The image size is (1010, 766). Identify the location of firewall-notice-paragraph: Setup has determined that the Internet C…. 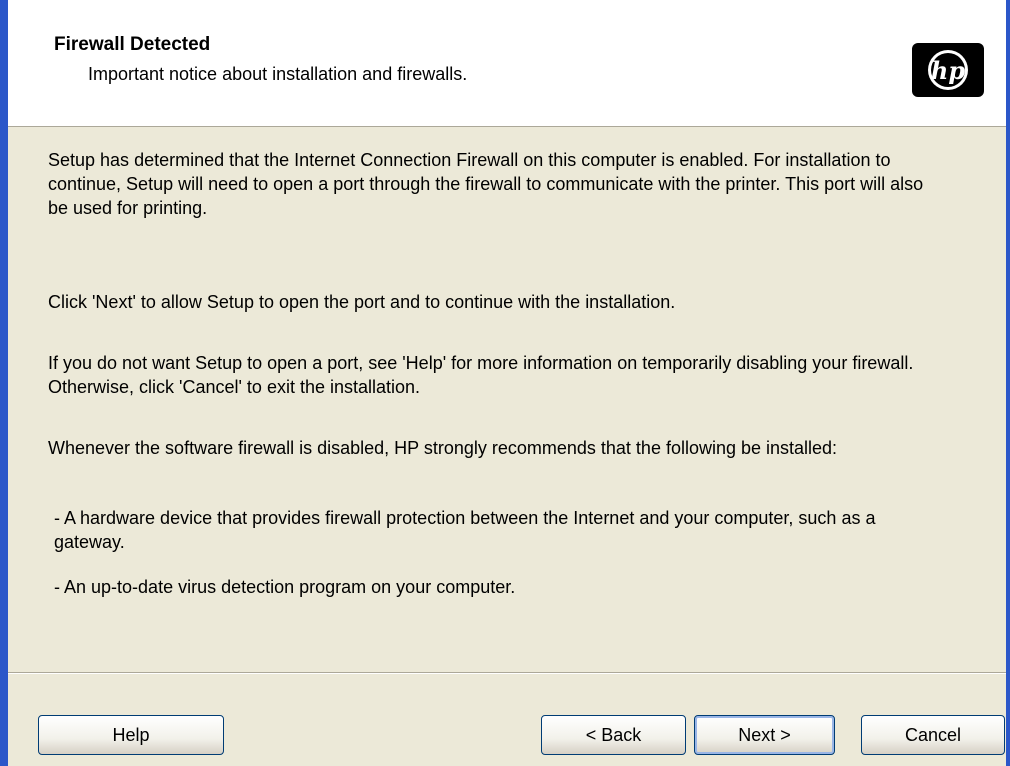
(486, 184).